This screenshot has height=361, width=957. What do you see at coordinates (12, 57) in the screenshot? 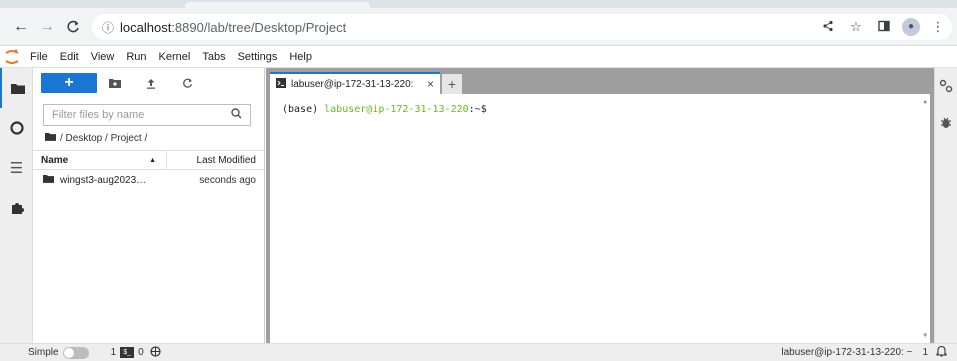
I see `jupyter-logo-icon` at bounding box center [12, 57].